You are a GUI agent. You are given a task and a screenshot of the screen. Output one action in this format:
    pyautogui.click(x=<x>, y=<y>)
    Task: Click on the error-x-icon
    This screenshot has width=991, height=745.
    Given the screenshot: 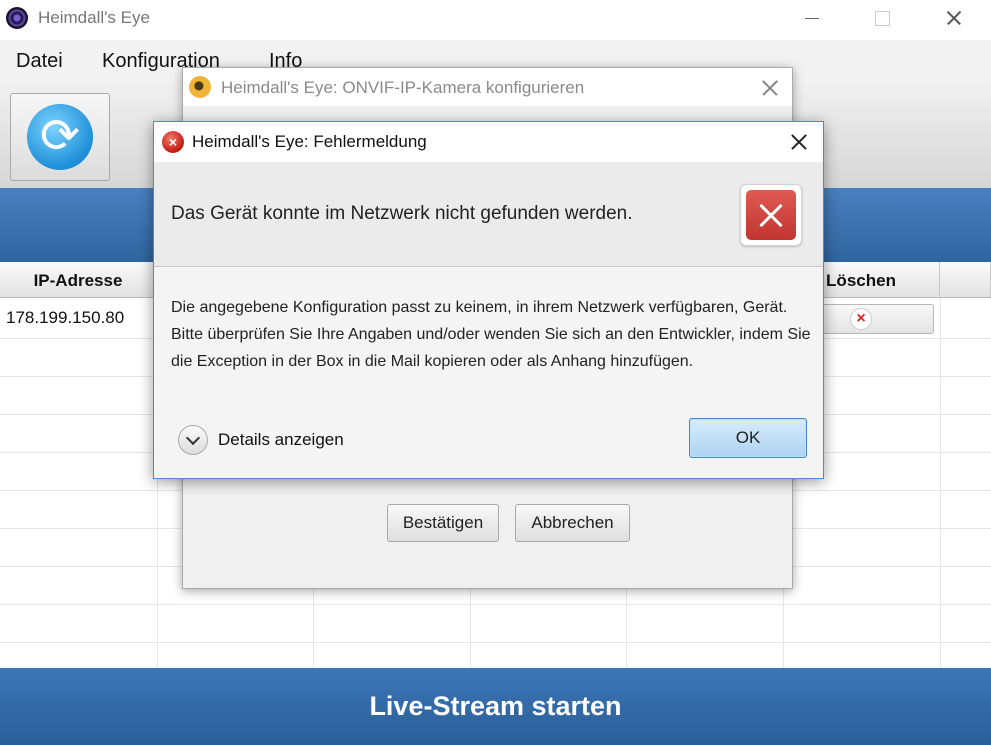 What is the action you would take?
    pyautogui.click(x=771, y=215)
    